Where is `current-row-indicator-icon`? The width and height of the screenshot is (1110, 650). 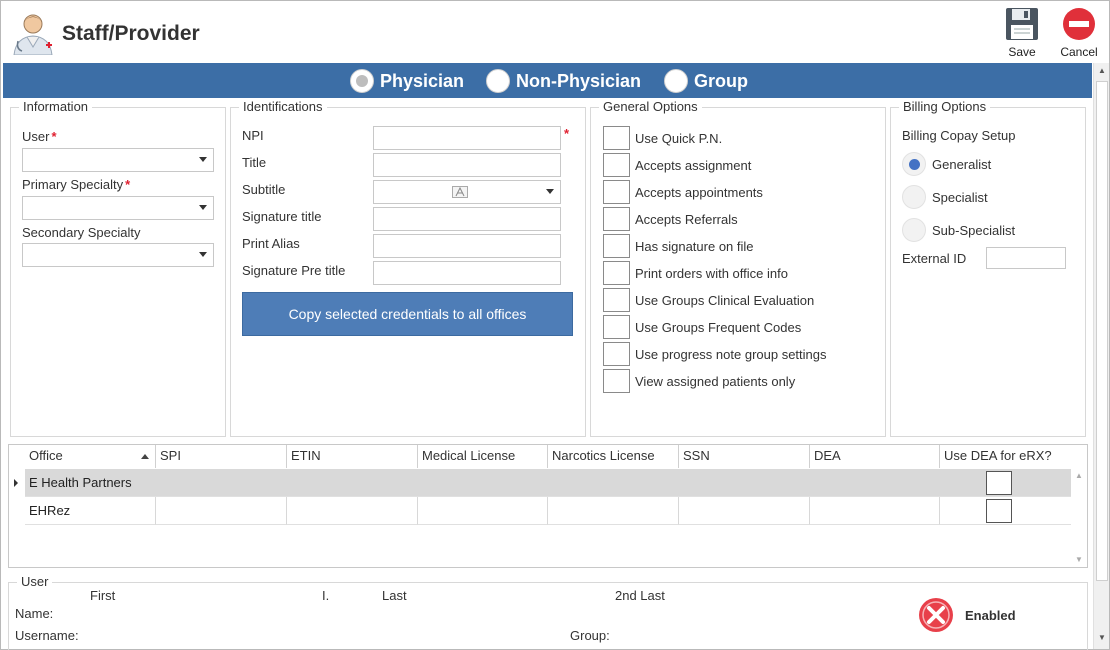 current-row-indicator-icon is located at coordinates (16, 483).